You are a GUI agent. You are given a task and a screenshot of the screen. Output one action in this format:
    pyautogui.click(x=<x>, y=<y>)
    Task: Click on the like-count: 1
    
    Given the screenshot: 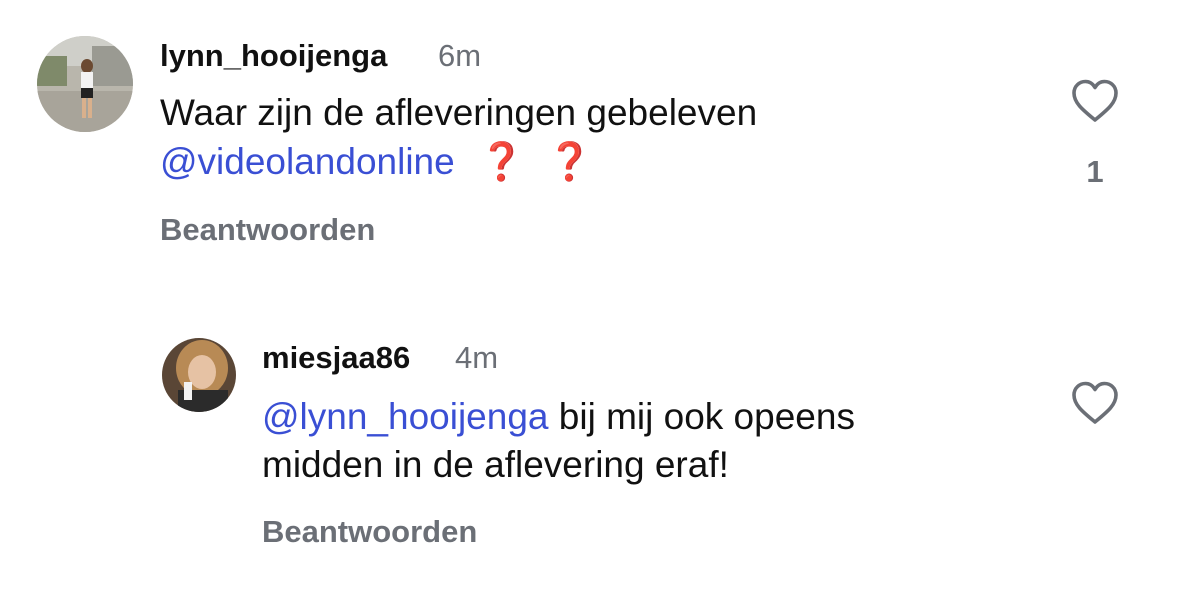 What is the action you would take?
    pyautogui.click(x=1095, y=171)
    